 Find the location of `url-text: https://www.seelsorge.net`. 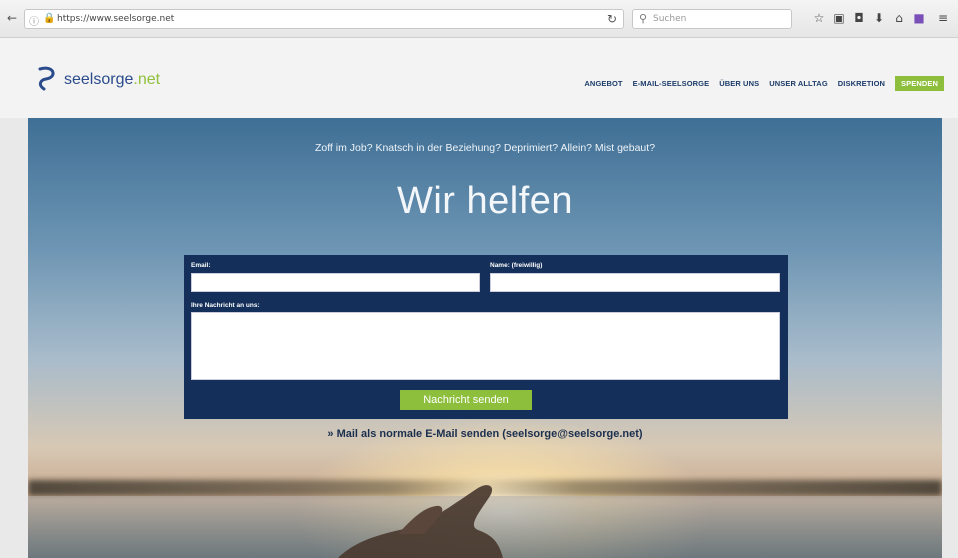

url-text: https://www.seelsorge.net is located at coordinates (116, 19).